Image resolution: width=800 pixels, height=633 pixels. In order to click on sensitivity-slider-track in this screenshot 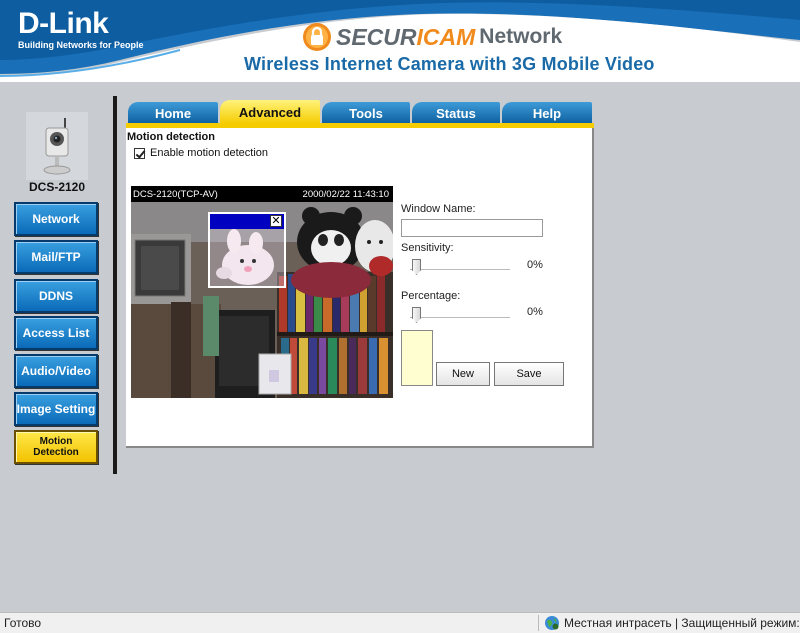, I will do `click(460, 269)`.